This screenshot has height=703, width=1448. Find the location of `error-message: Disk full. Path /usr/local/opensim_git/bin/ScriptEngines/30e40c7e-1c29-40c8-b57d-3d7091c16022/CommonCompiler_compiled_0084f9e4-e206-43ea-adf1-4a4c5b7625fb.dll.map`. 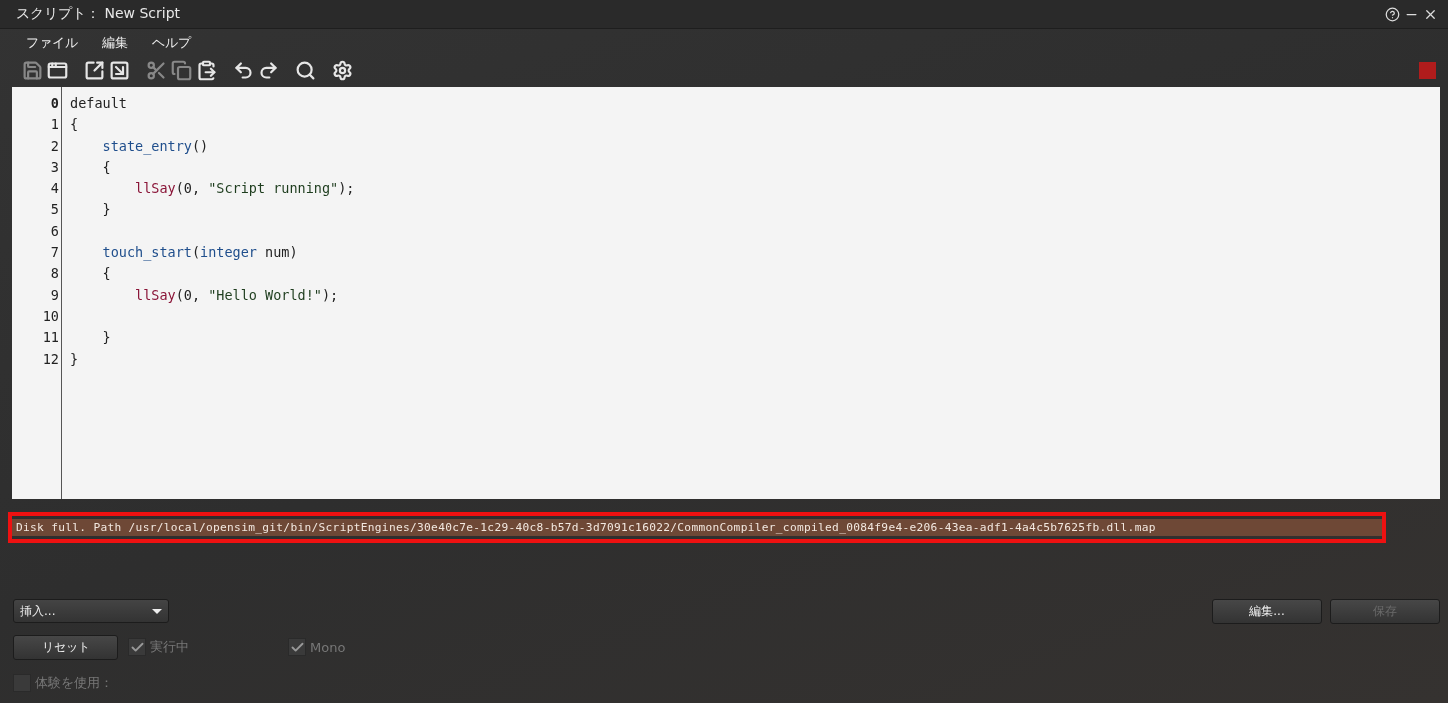

error-message: Disk full. Path /usr/local/opensim_git/bin/ScriptEngines/30e40c7e-1c29-40c8-b57d-3d7091c16022/CommonCompiler_compiled_0084f9e4-e206-43ea-adf1-4a4c5b7625fb.dll.map is located at coordinates (697, 527).